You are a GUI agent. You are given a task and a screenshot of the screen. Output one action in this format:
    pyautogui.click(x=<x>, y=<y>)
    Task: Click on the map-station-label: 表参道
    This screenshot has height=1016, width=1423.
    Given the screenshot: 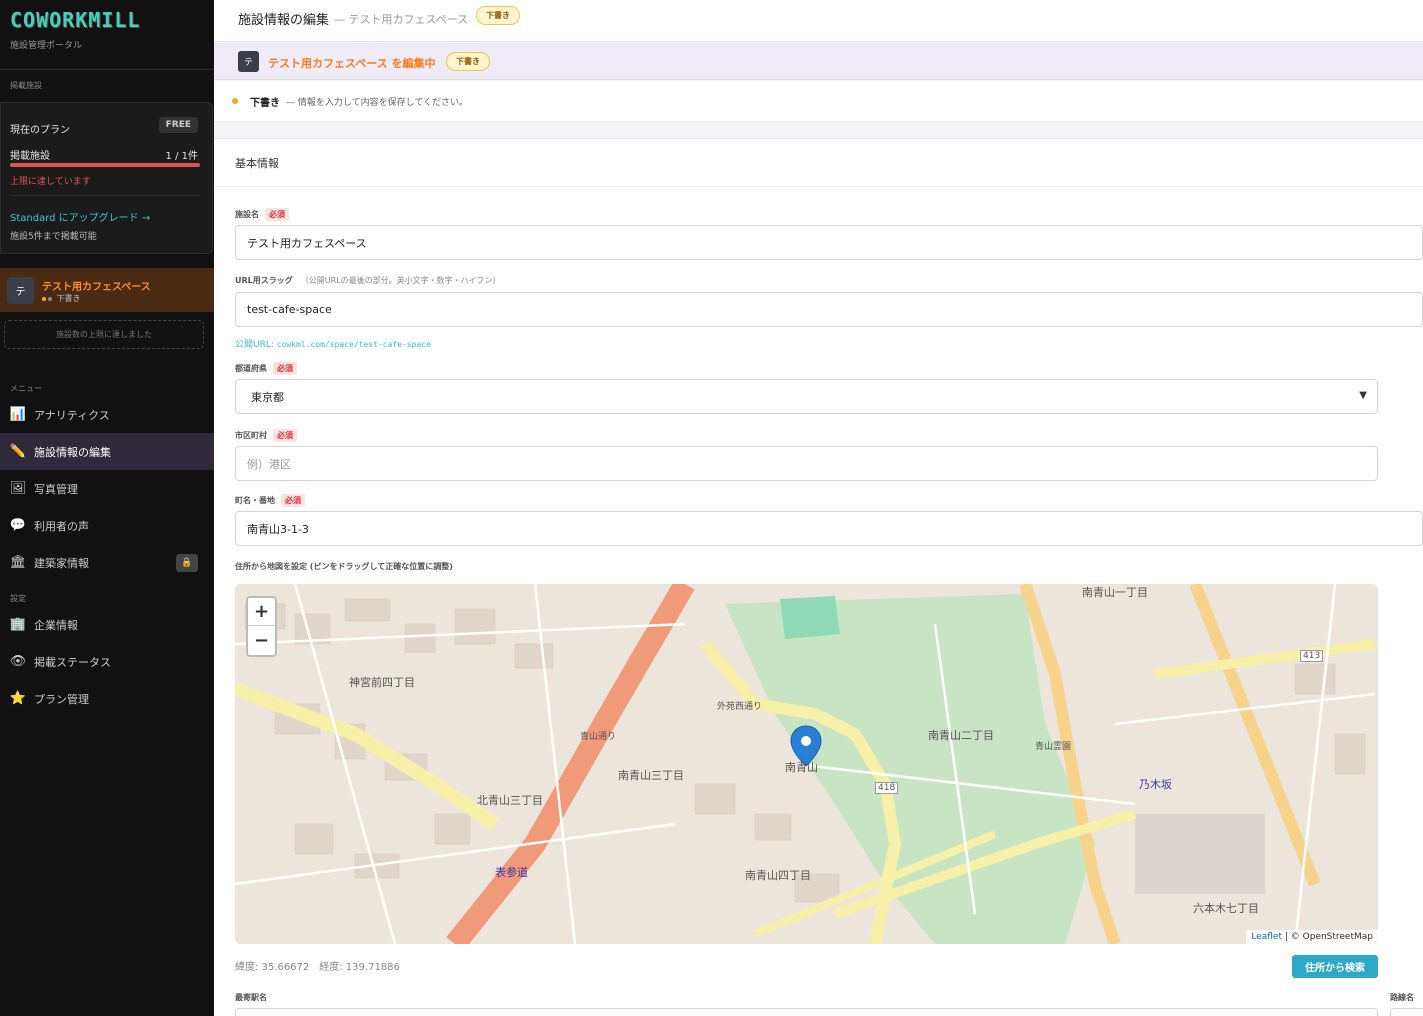 What is the action you would take?
    pyautogui.click(x=511, y=872)
    